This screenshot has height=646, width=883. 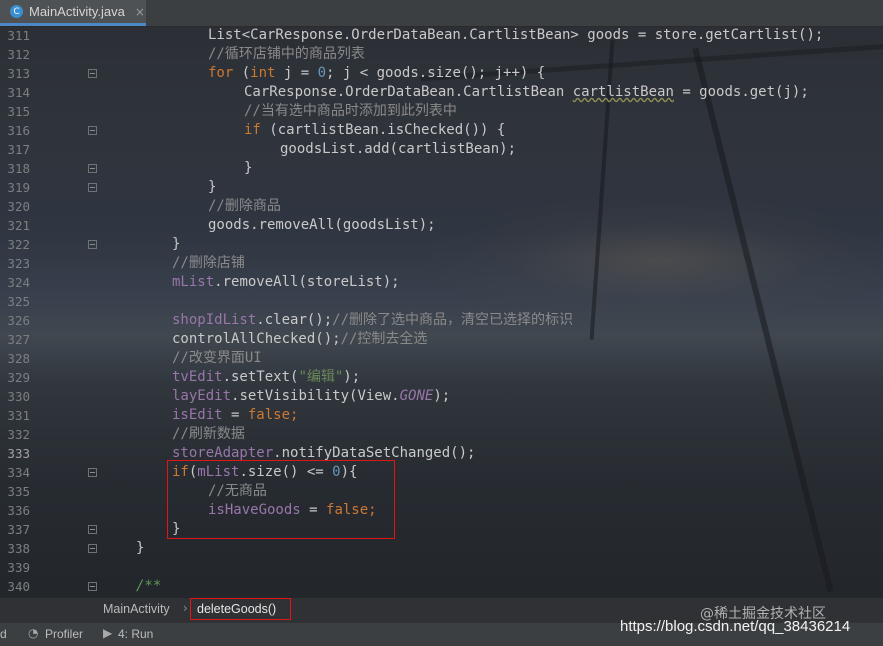 What do you see at coordinates (18, 548) in the screenshot?
I see `line-number: 338` at bounding box center [18, 548].